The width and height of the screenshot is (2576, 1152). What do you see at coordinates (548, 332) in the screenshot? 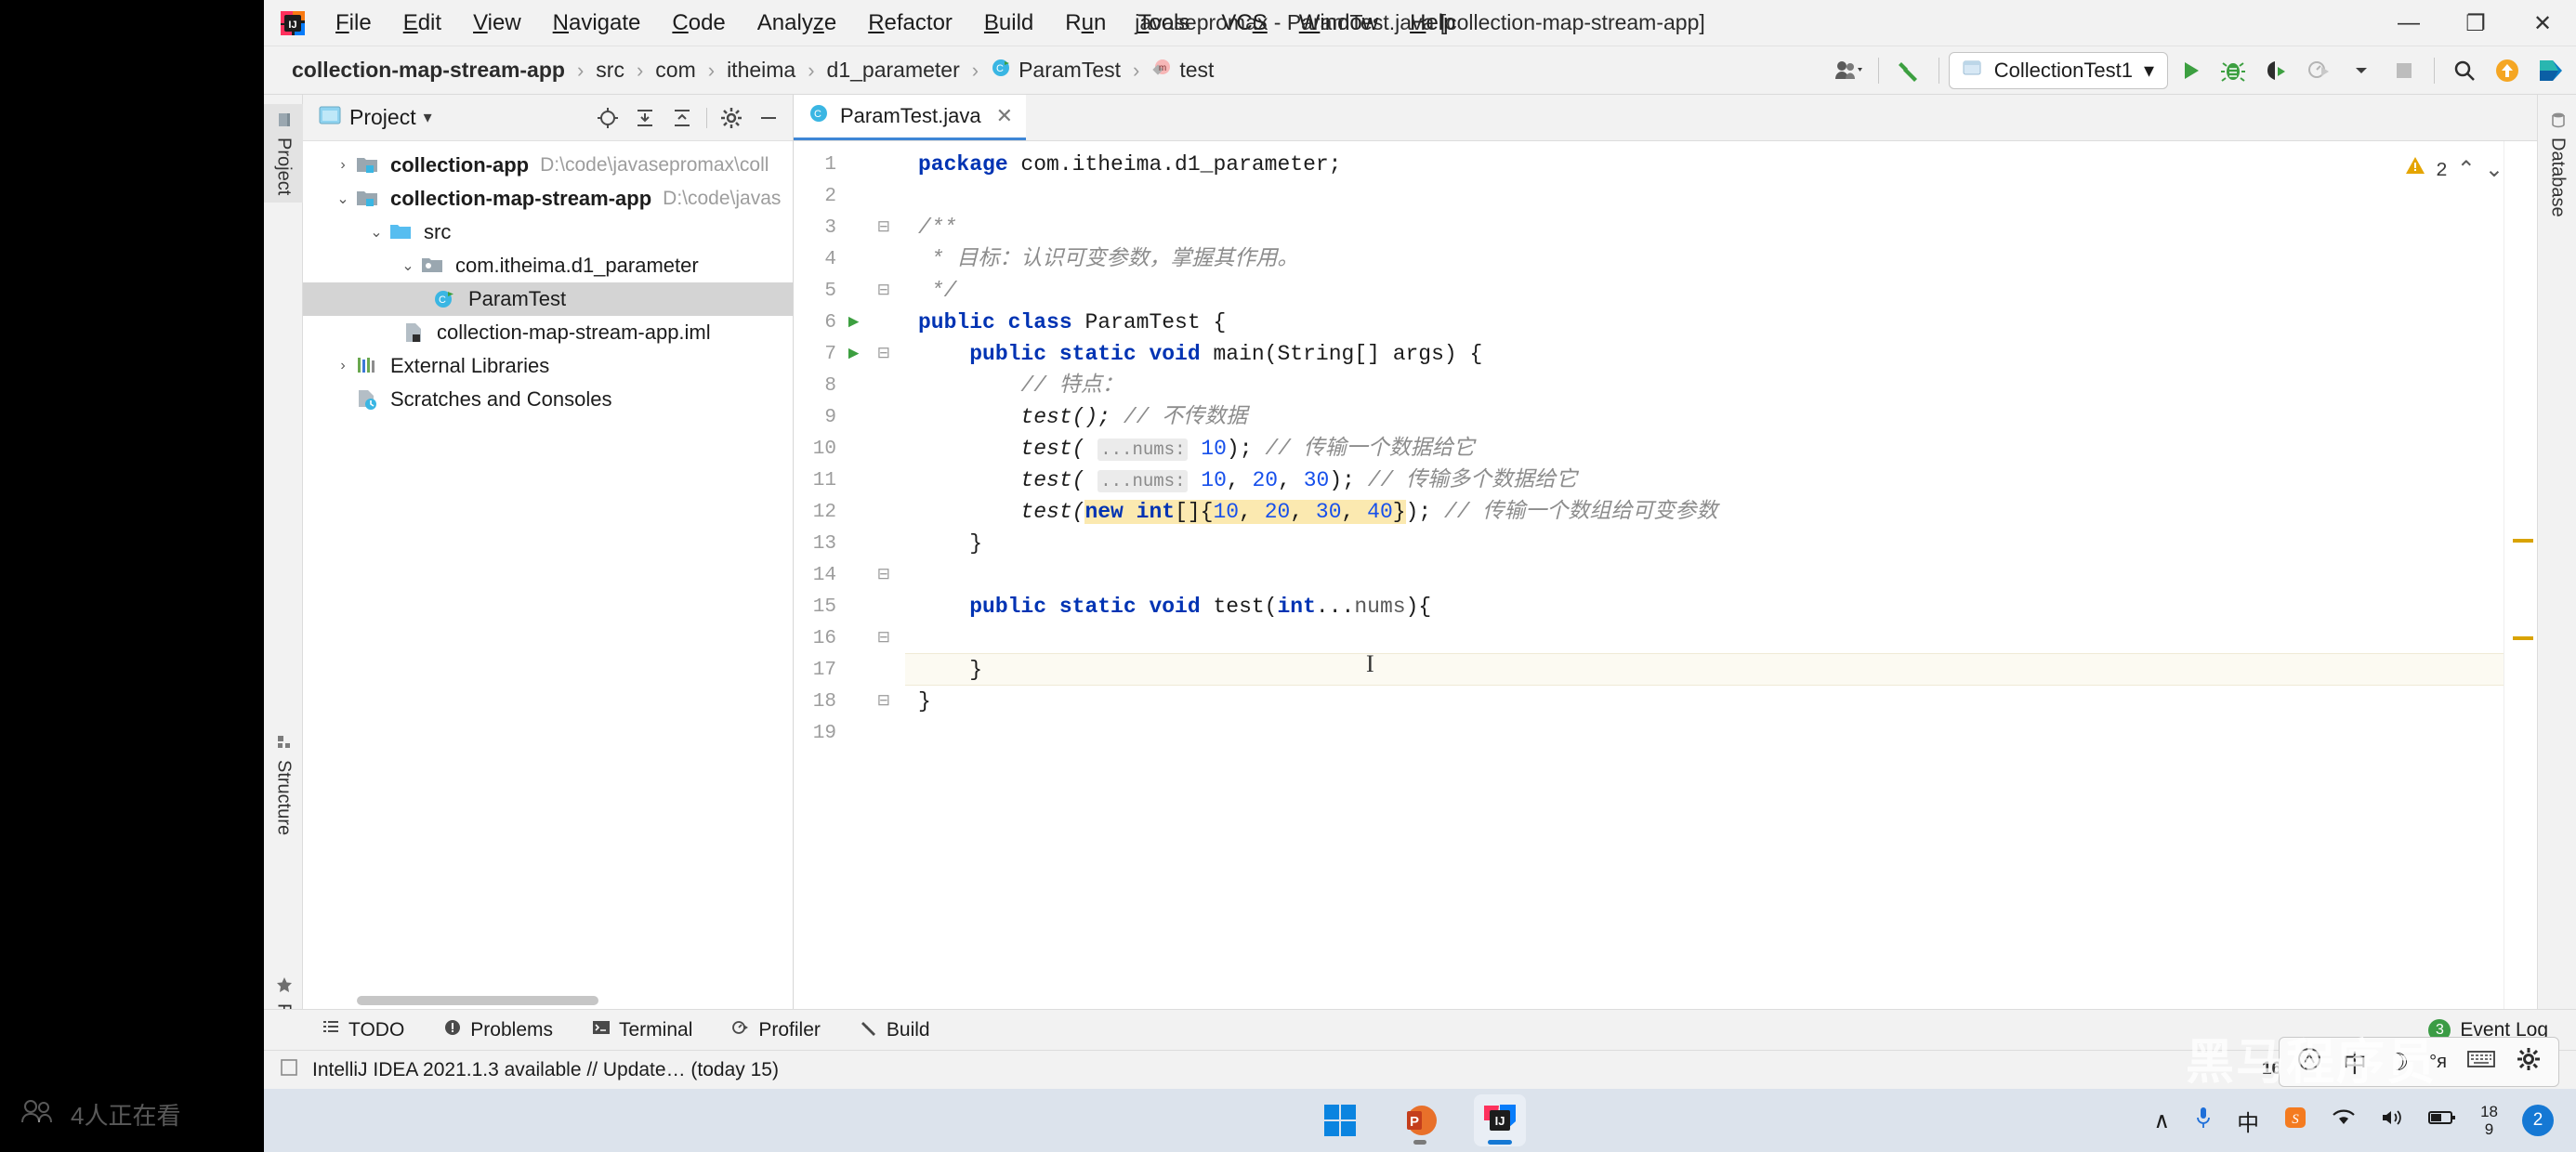
I see `tree-item-iml-file: collection-map-stream-app.iml` at bounding box center [548, 332].